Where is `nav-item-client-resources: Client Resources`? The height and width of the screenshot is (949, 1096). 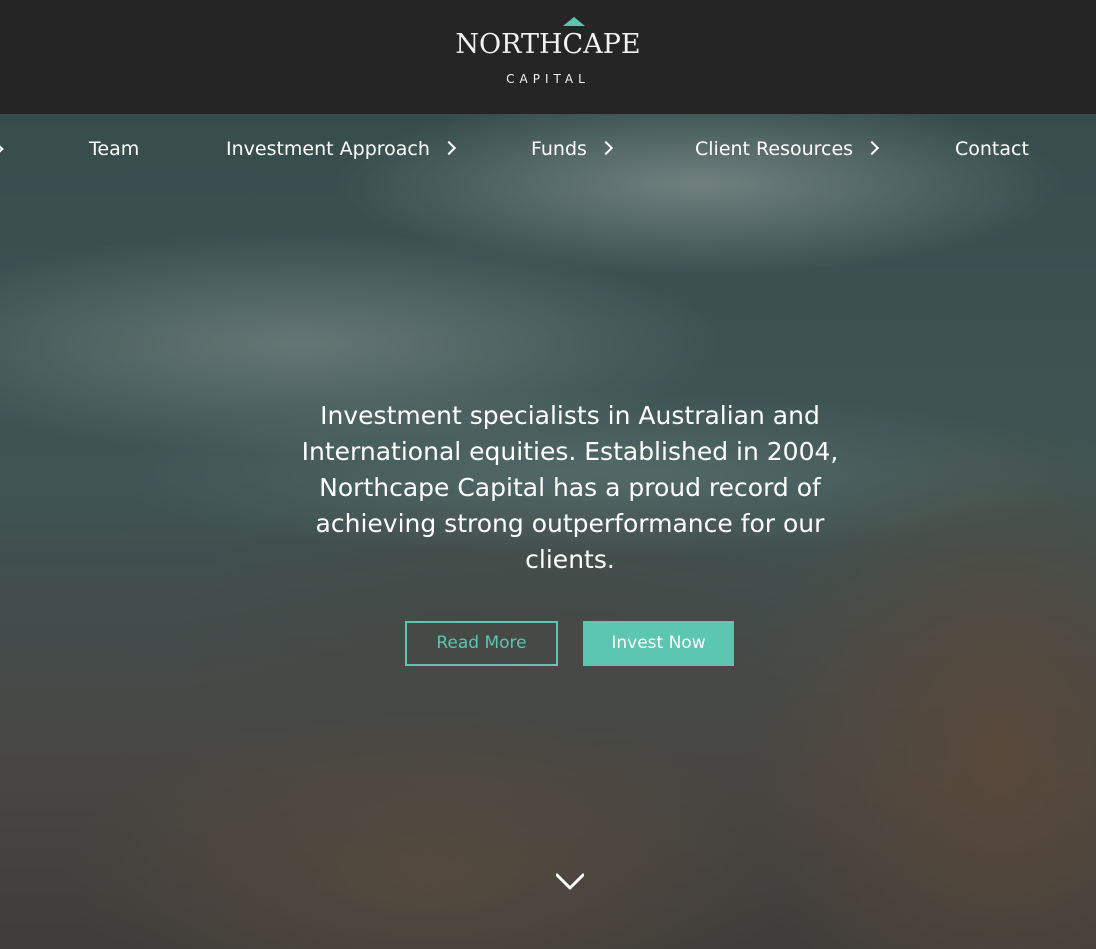
nav-item-client-resources: Client Resources is located at coordinates (787, 149).